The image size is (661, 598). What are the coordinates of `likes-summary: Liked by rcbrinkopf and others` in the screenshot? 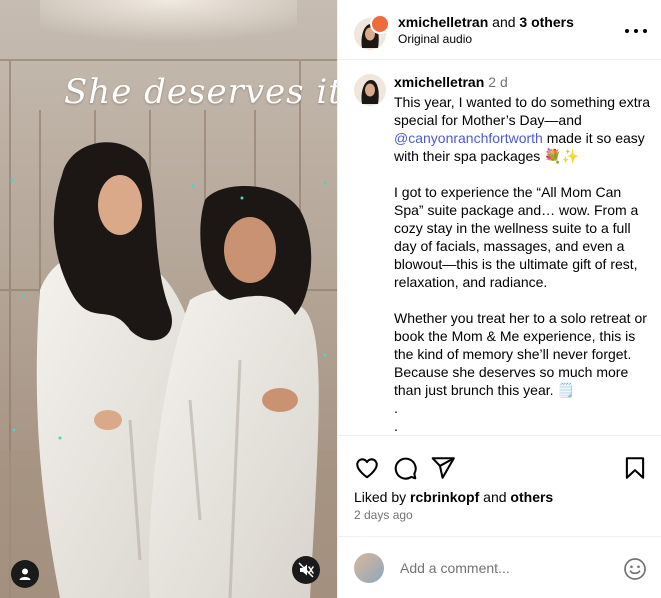 It's located at (453, 497).